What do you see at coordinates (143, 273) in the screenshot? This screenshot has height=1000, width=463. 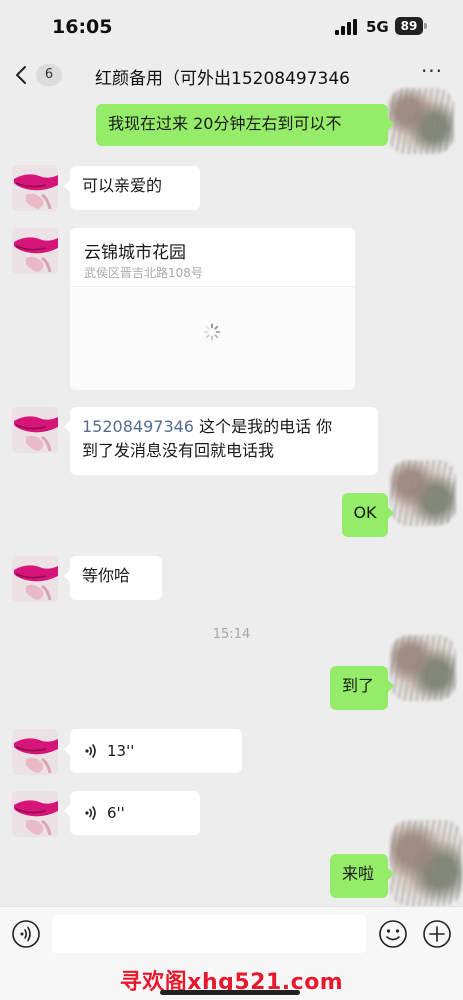 I see `location-address: 武侯区晋吉北路108号` at bounding box center [143, 273].